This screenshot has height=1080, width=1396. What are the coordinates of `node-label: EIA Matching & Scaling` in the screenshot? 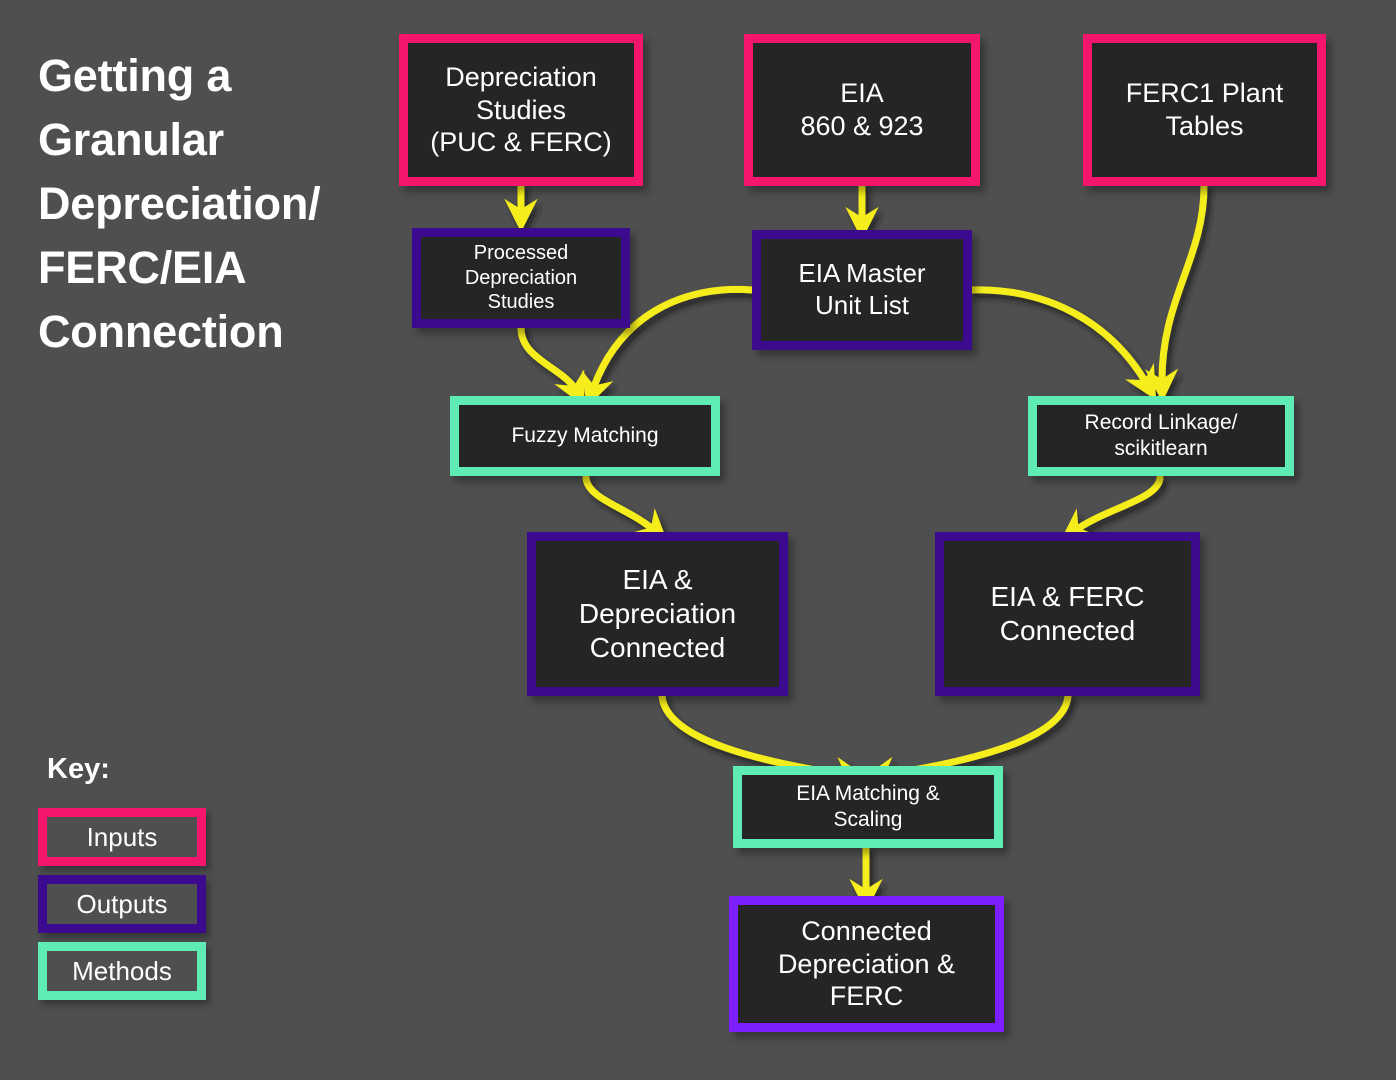 It's located at (868, 806).